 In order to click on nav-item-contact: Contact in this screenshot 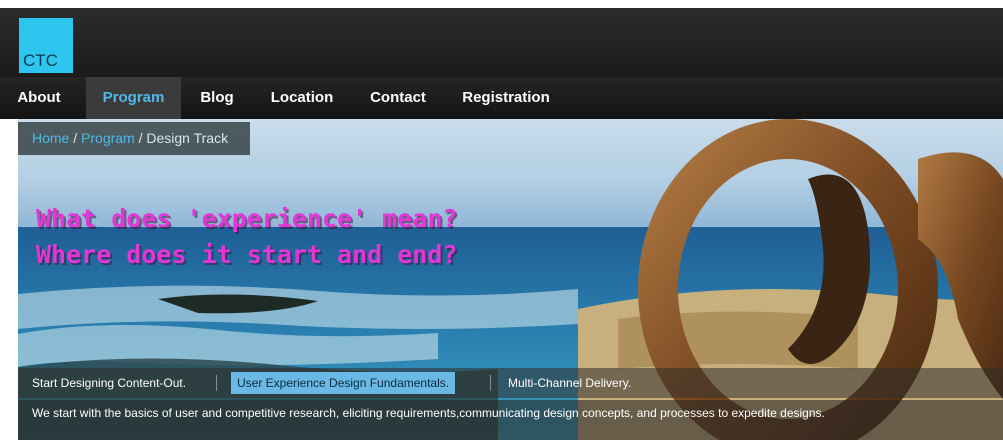, I will do `click(398, 98)`.